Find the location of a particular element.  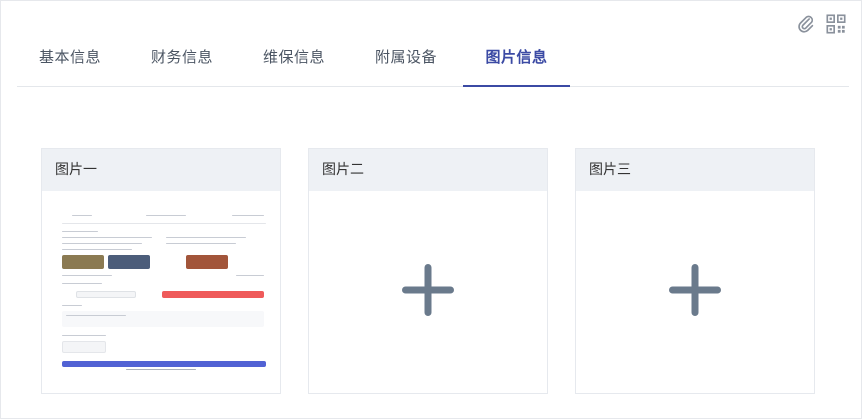

card-title: 图片三 is located at coordinates (695, 170).